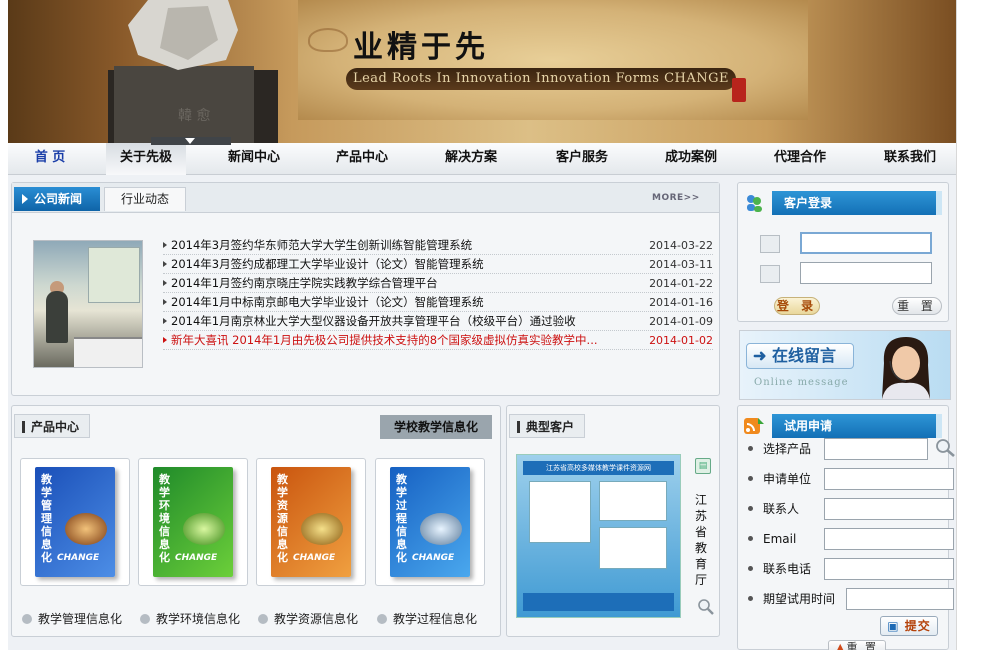 The height and width of the screenshot is (650, 1004). What do you see at coordinates (889, 479) in the screenshot?
I see `org-input` at bounding box center [889, 479].